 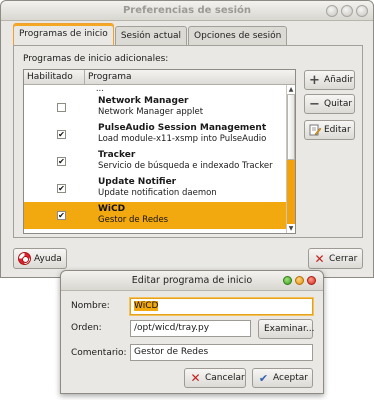 I want to click on accept-button: ✔ Aceptar, so click(x=282, y=378).